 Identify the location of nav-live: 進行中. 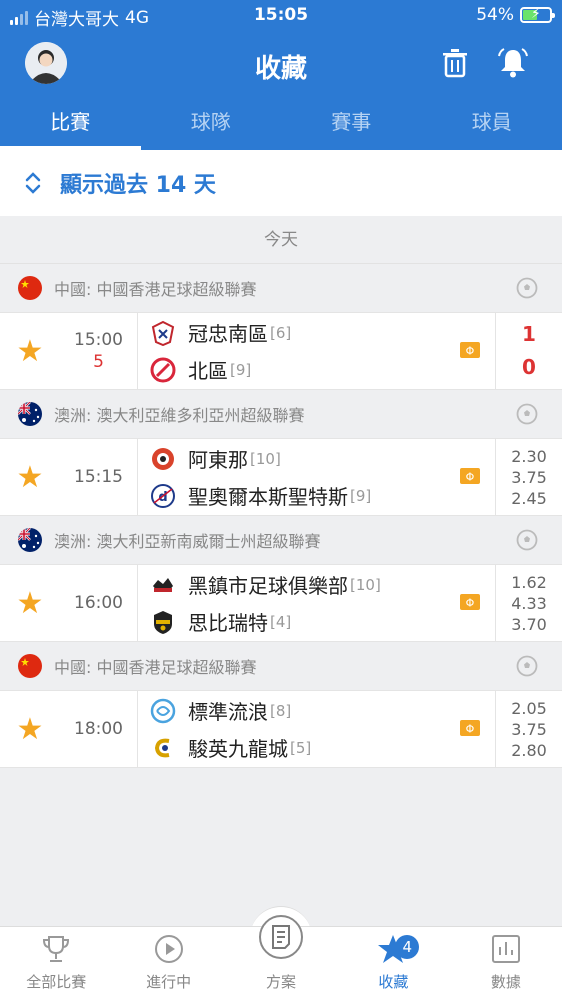
(168, 963).